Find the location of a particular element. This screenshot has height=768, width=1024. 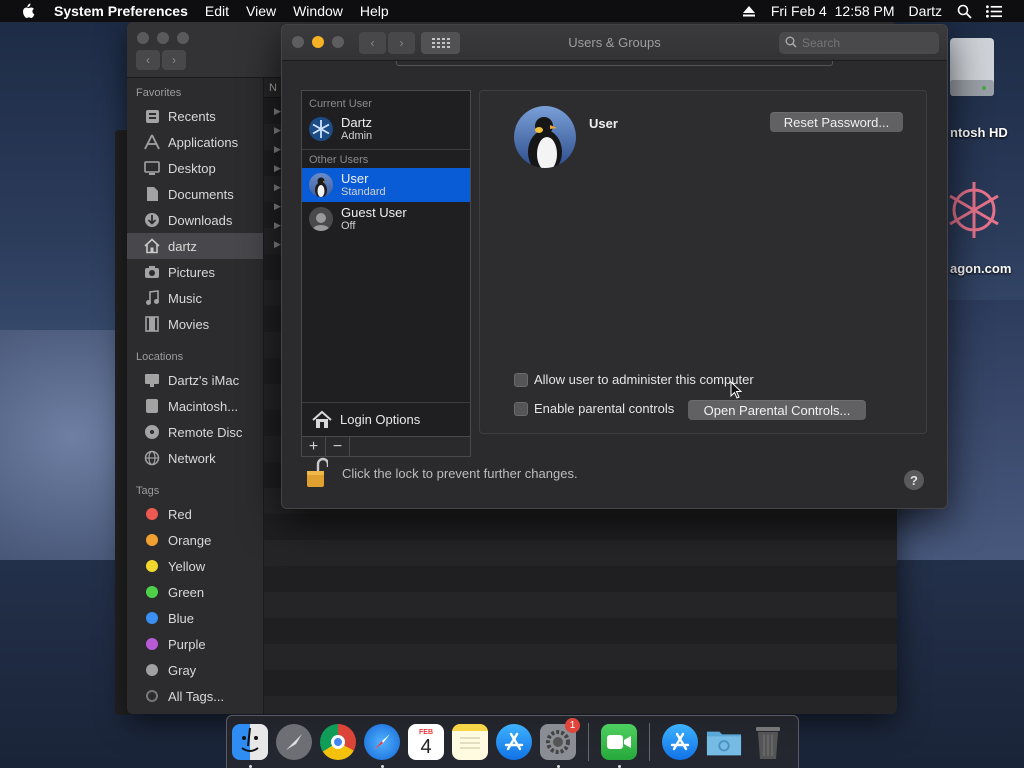

sidebar-item-network: Network is located at coordinates (195, 458).